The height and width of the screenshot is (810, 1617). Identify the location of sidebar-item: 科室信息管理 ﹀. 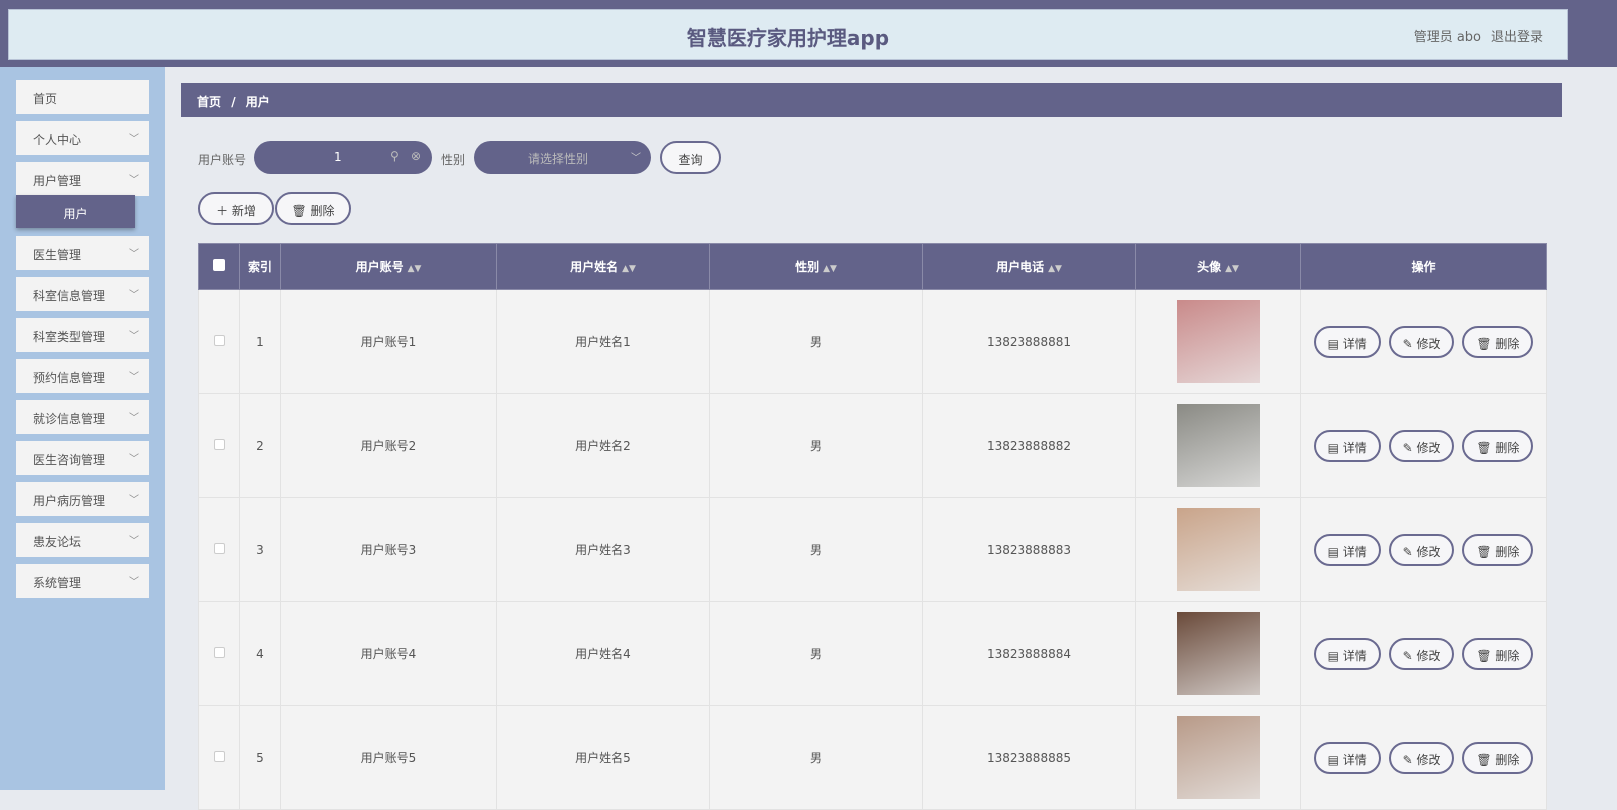
(82, 294).